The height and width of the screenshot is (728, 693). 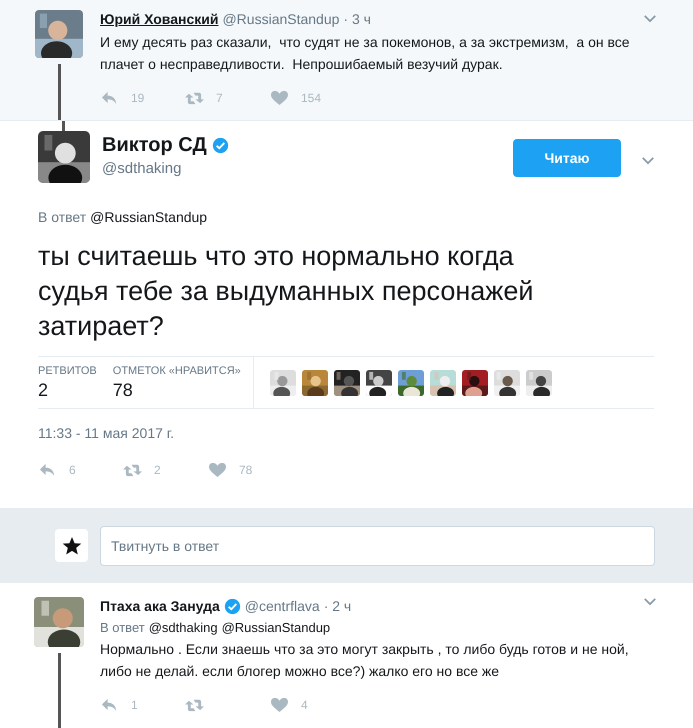 I want to click on action-count: 2, so click(x=157, y=469).